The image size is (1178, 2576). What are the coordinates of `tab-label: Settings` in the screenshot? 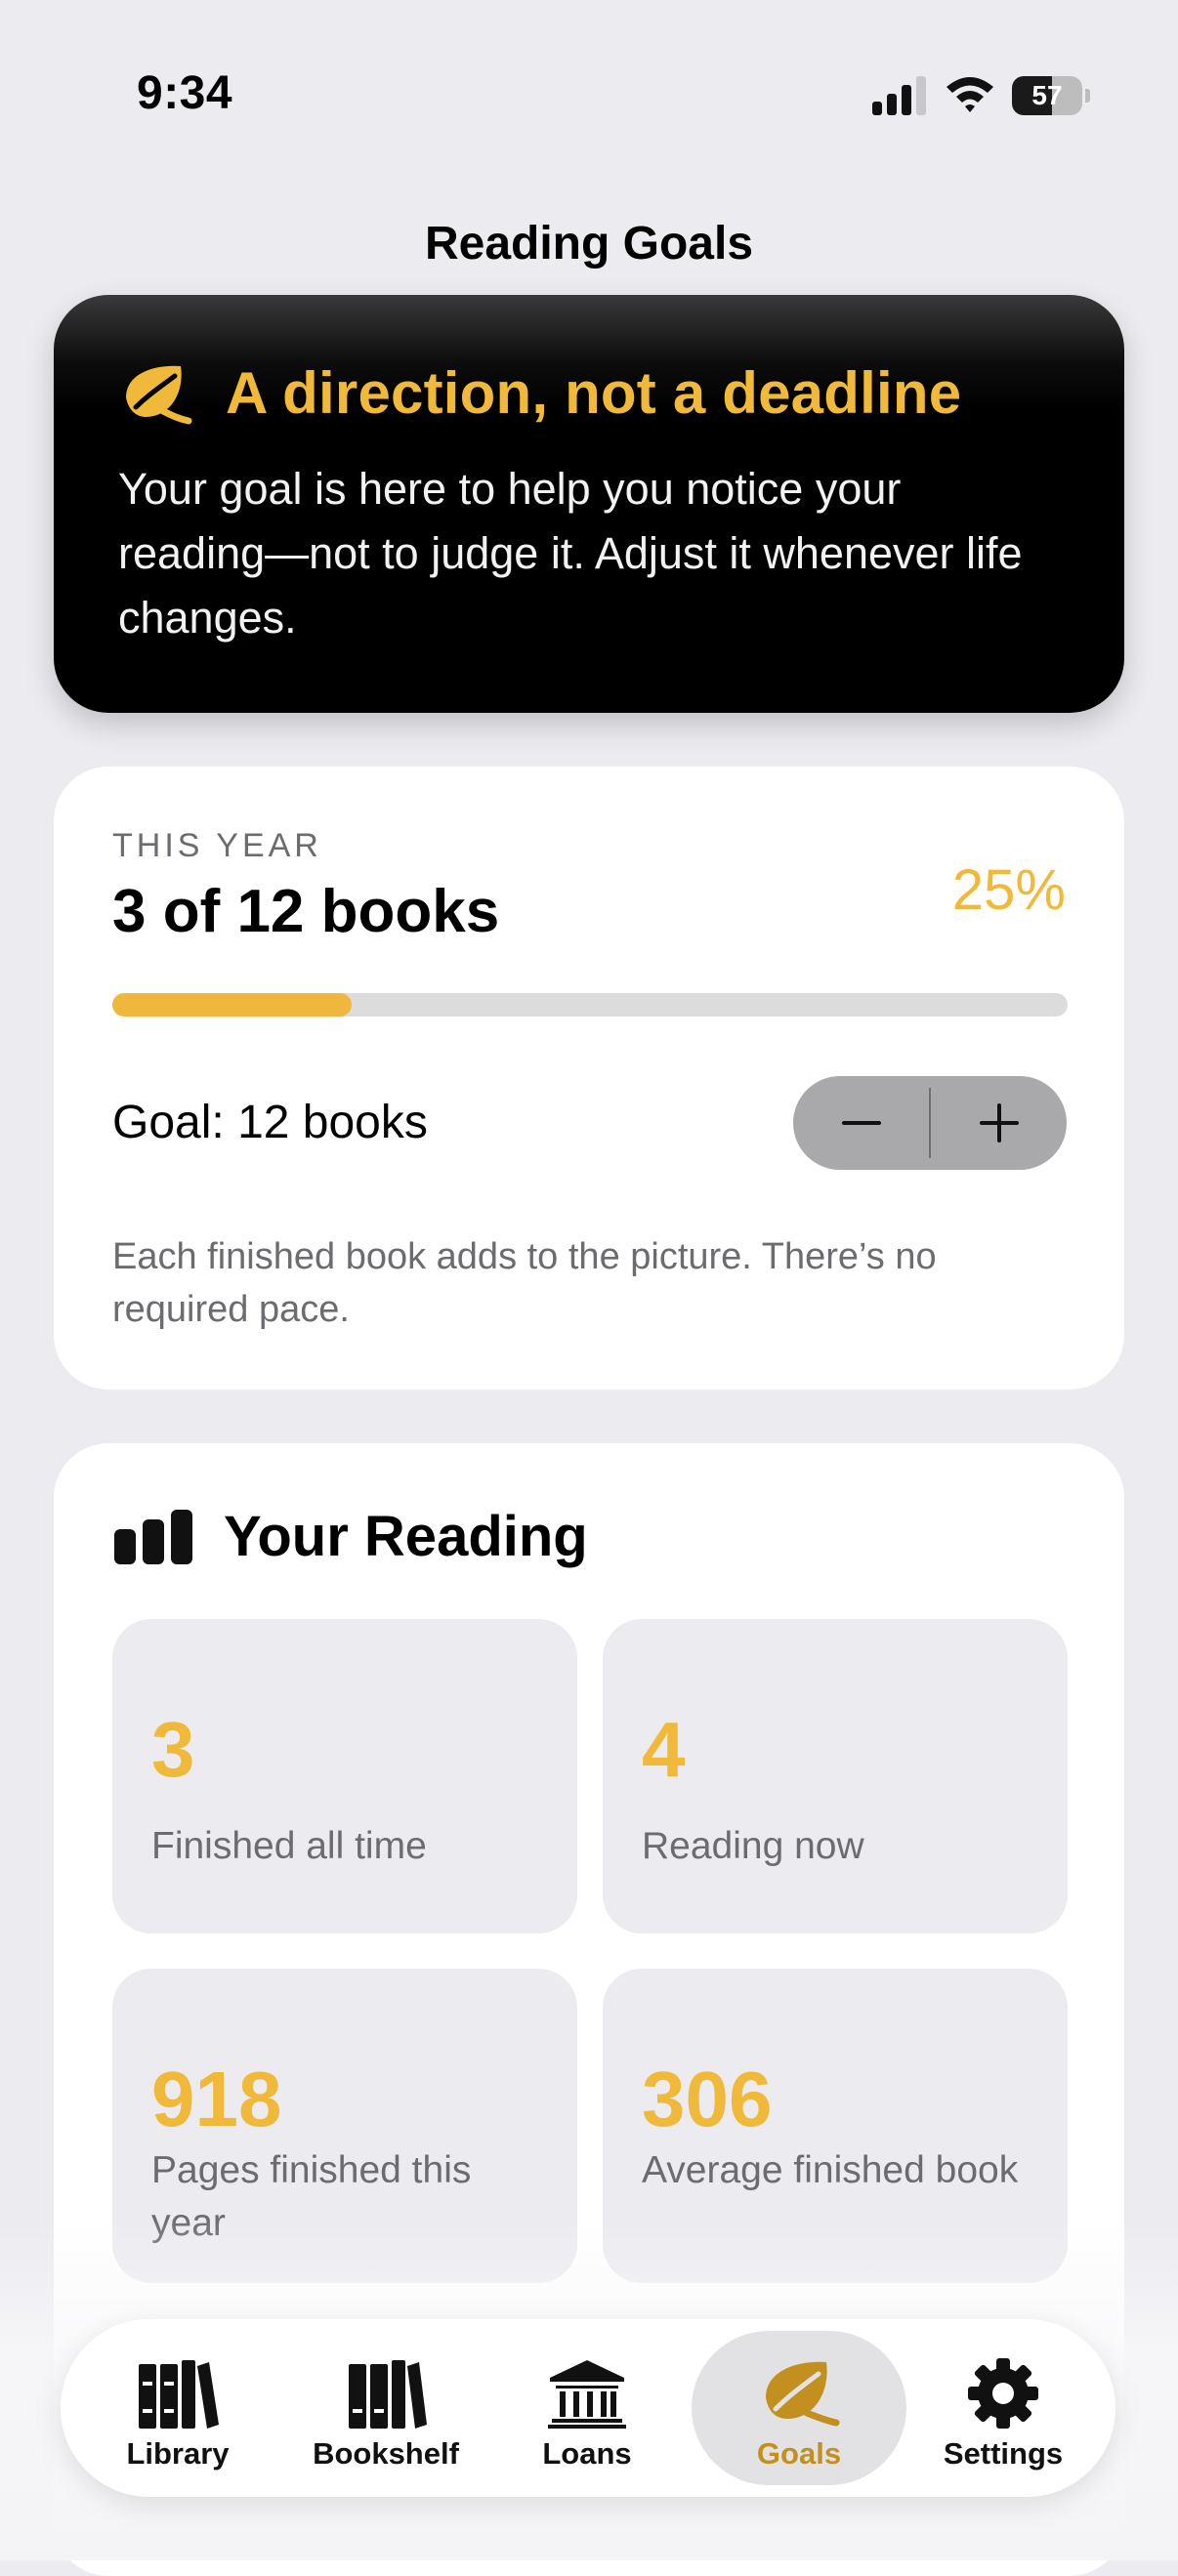 It's located at (1004, 2454).